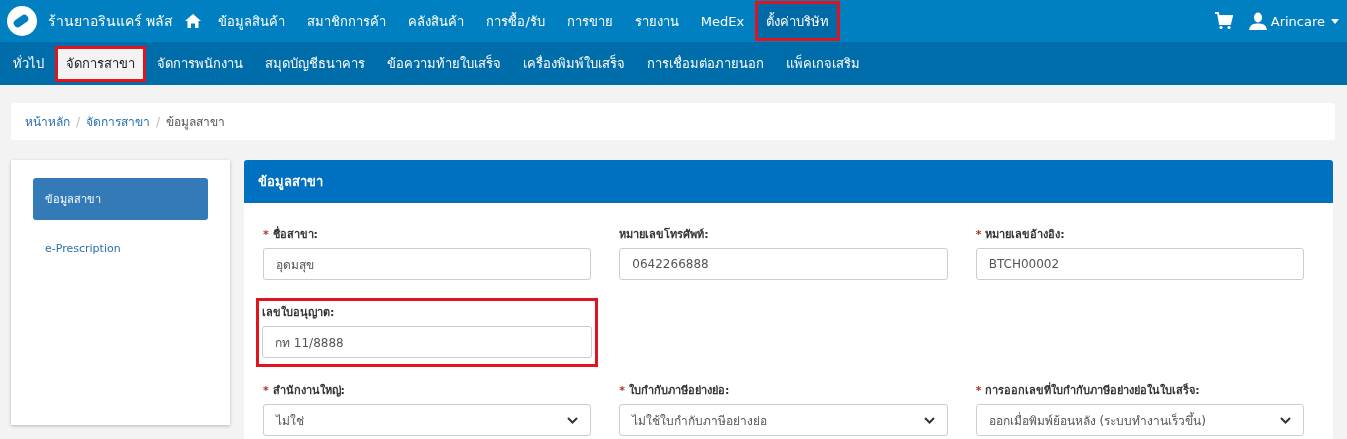  Describe the element at coordinates (1020, 235) in the screenshot. I see `field-label: * หมายเลขอ้างอิง:` at that location.